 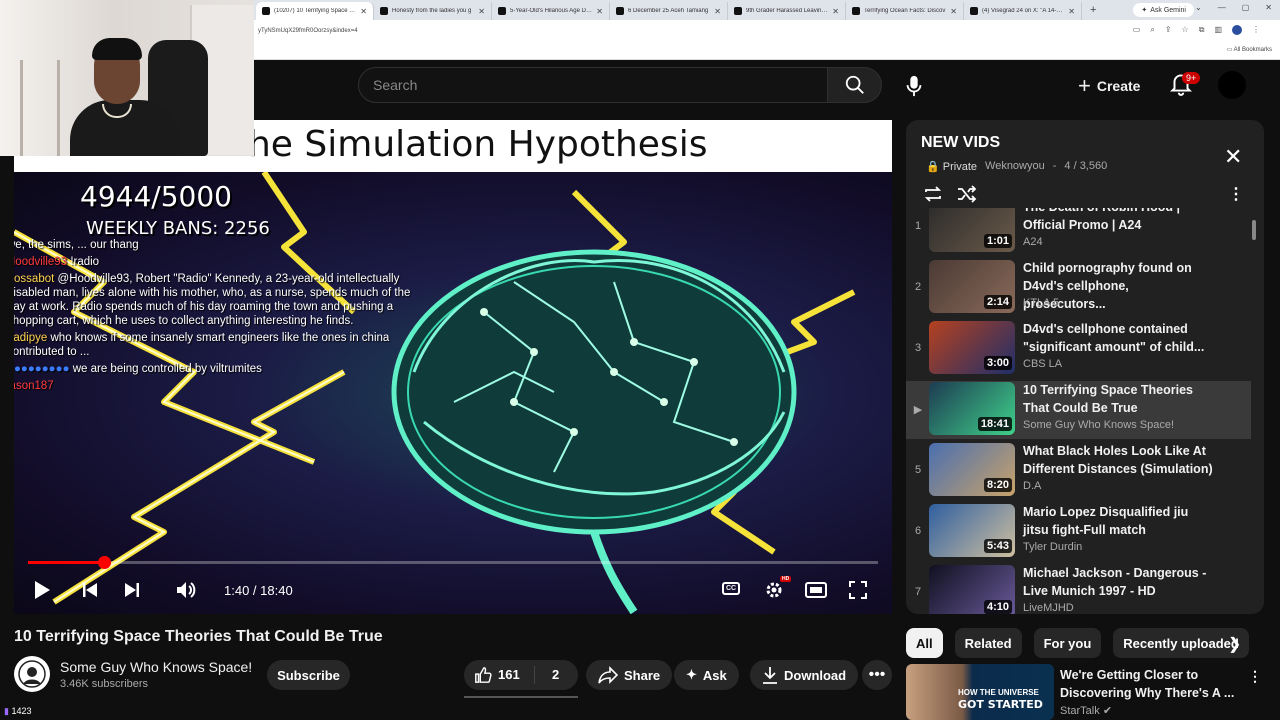 I want to click on playlist-scrollbar, so click(x=1254, y=230).